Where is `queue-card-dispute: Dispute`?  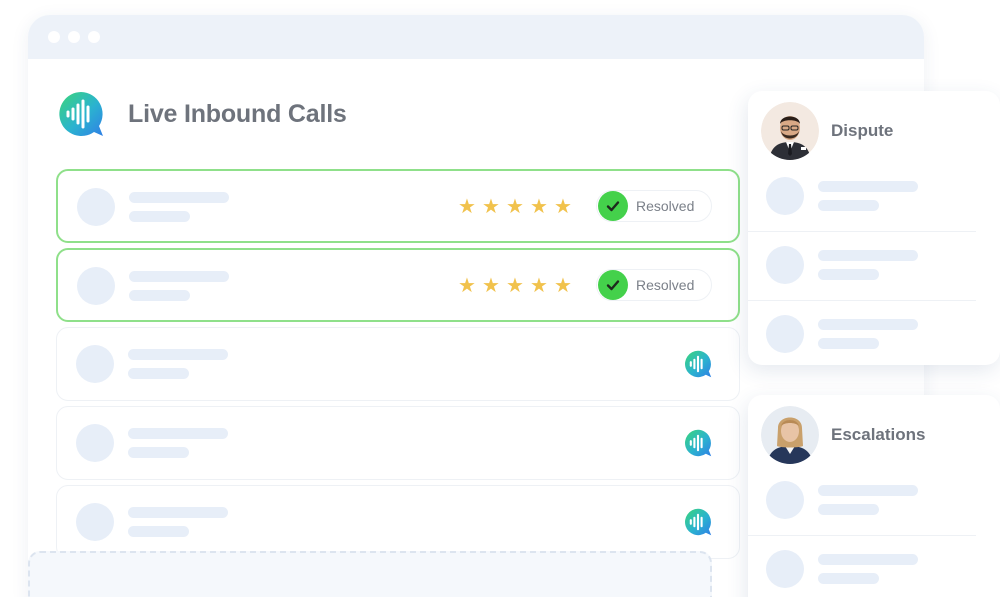 queue-card-dispute: Dispute is located at coordinates (874, 228).